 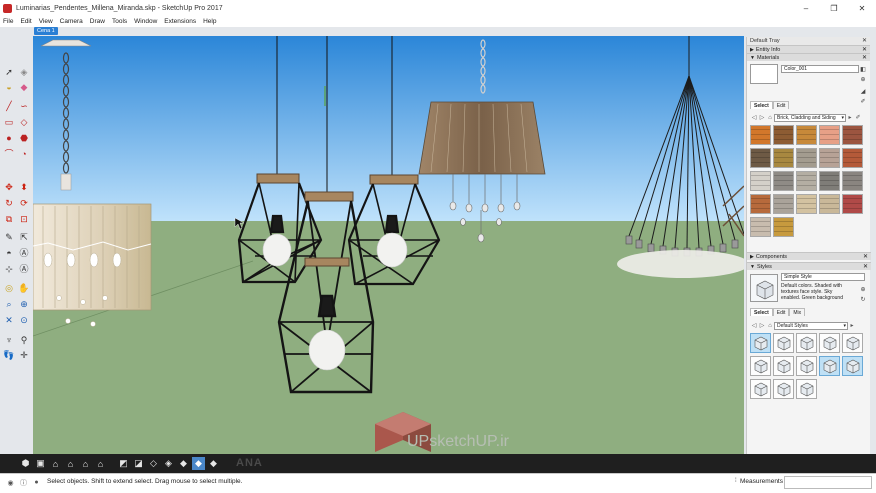 What do you see at coordinates (24, 355) in the screenshot?
I see `section-plane-icon: ✛` at bounding box center [24, 355].